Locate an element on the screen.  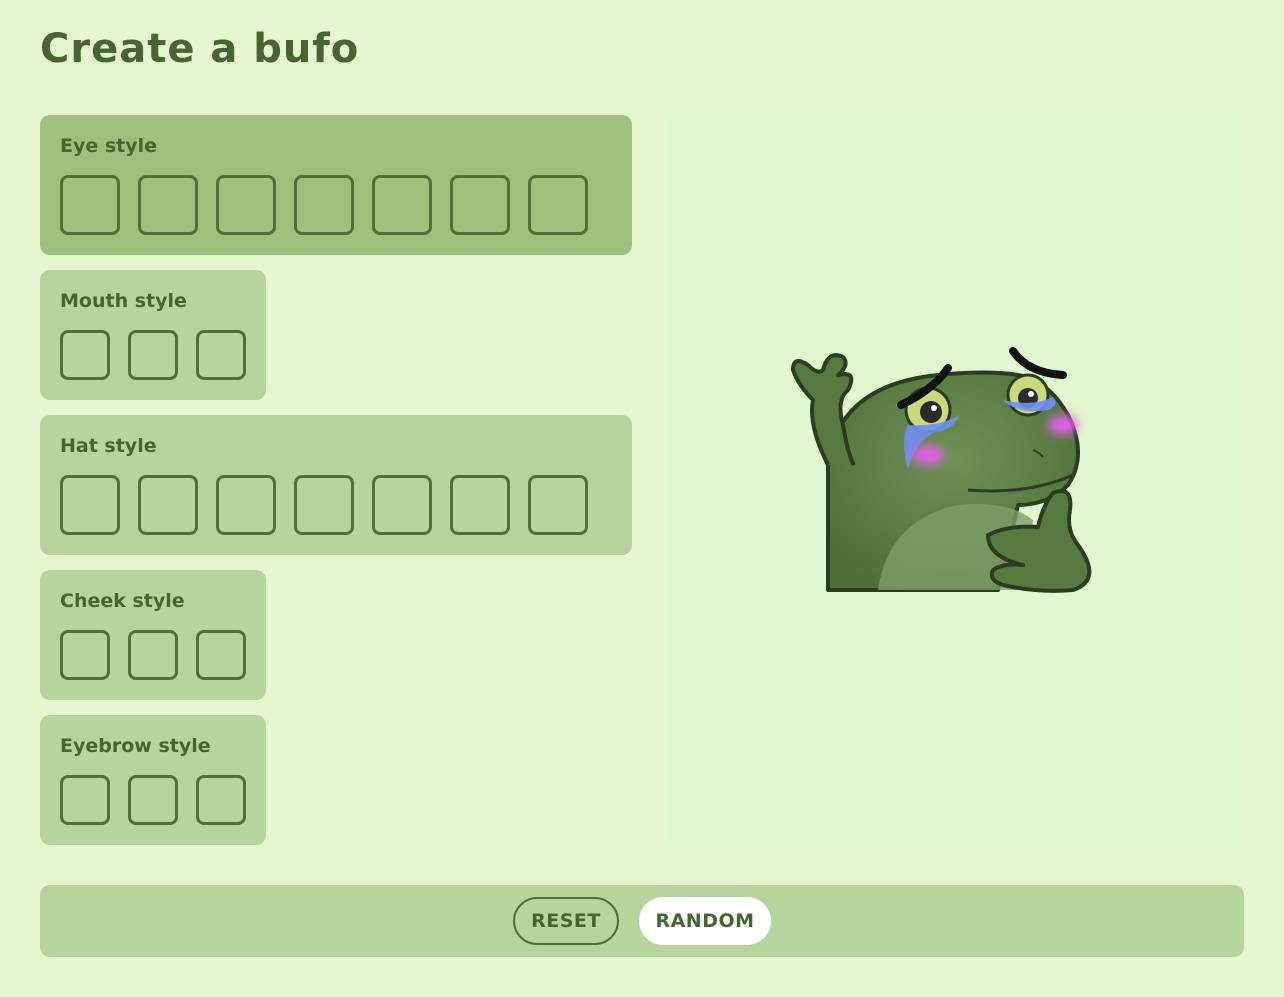
mouth-style-label: Mouth style is located at coordinates (123, 301).